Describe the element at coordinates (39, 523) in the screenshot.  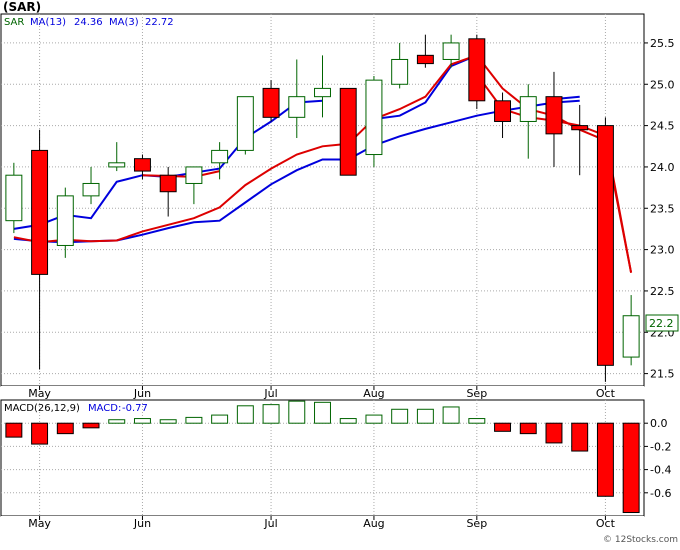
I see `x-axis-month-bottom-label: May` at that location.